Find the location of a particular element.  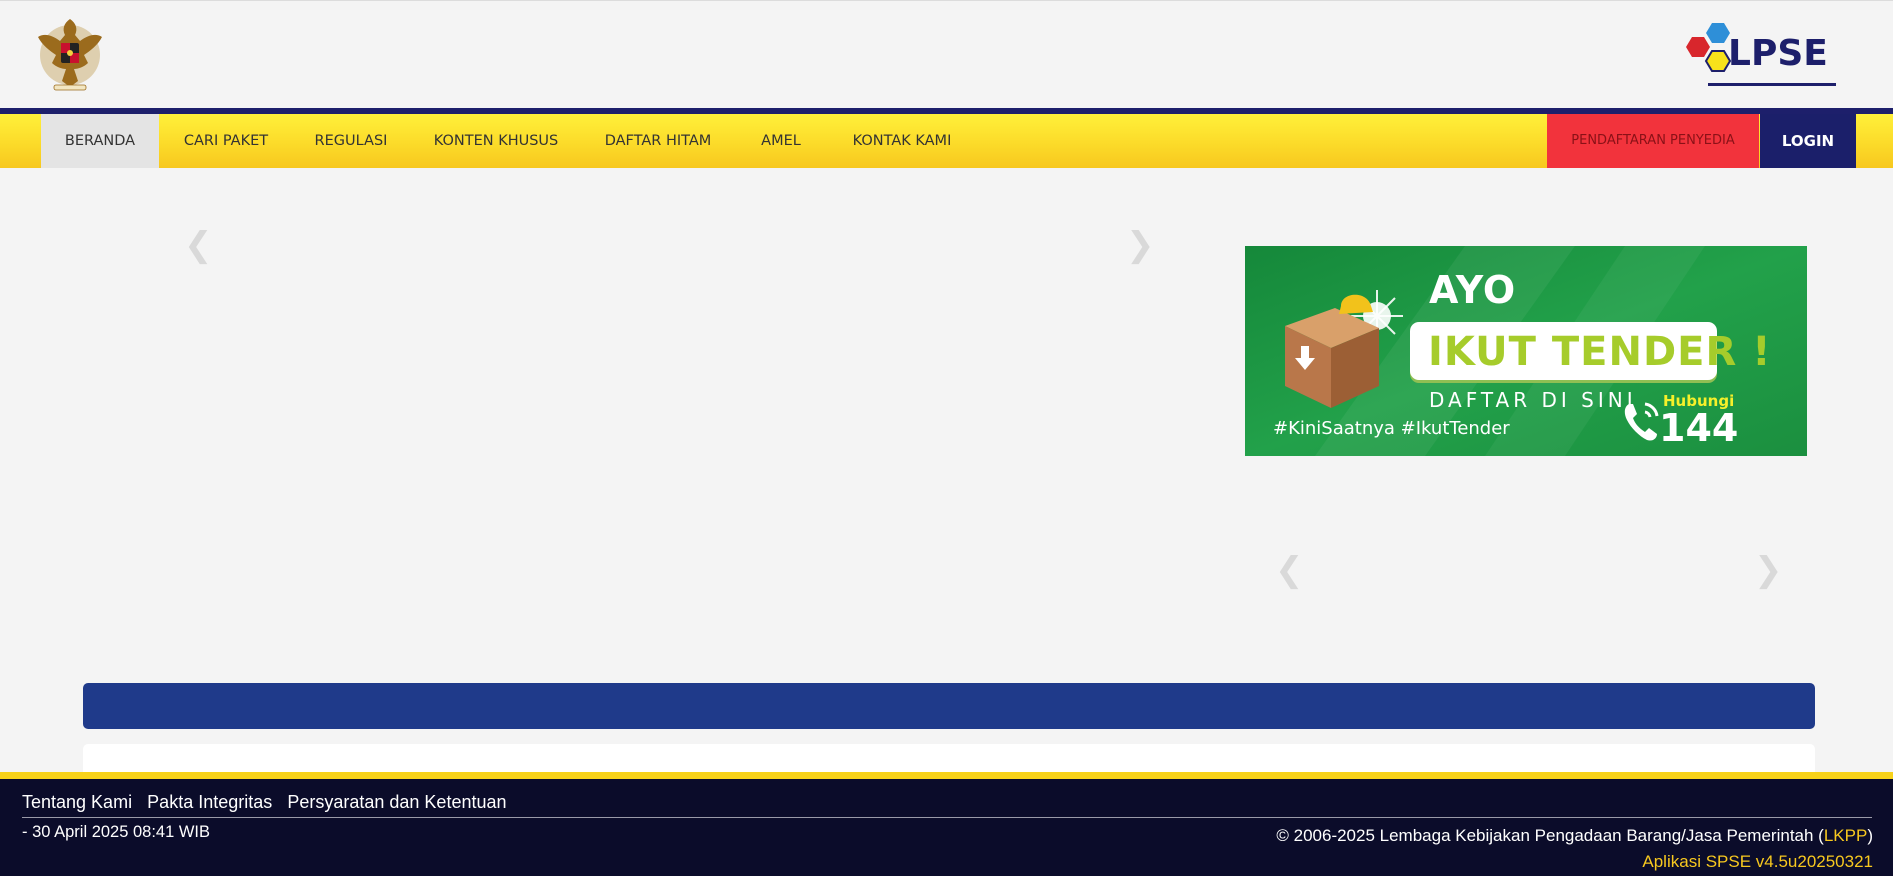

nav-item-konten-khusus: KONTEN KHUSUS is located at coordinates (496, 141).